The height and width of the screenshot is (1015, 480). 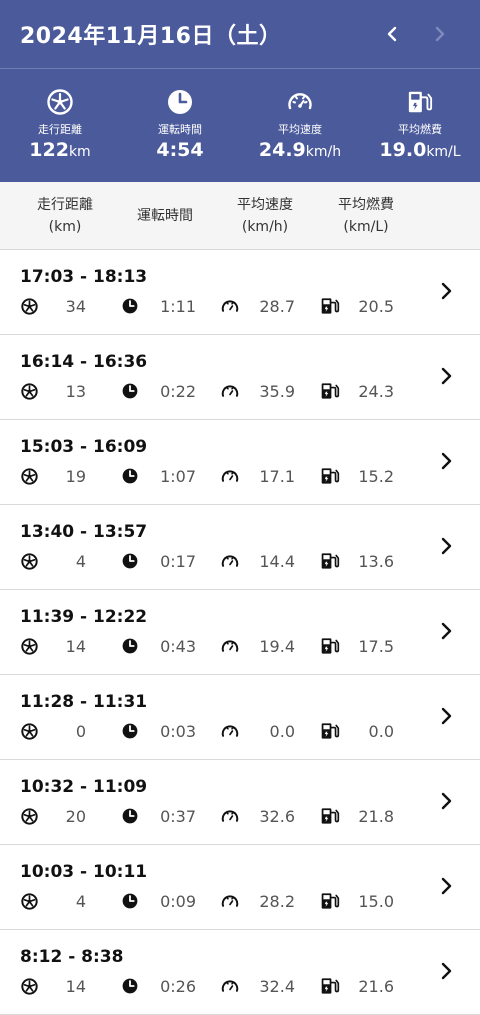 What do you see at coordinates (240, 972) in the screenshot?
I see `trip-row: 8:12 - 8:38 14 0:26 32.4 21.6` at bounding box center [240, 972].